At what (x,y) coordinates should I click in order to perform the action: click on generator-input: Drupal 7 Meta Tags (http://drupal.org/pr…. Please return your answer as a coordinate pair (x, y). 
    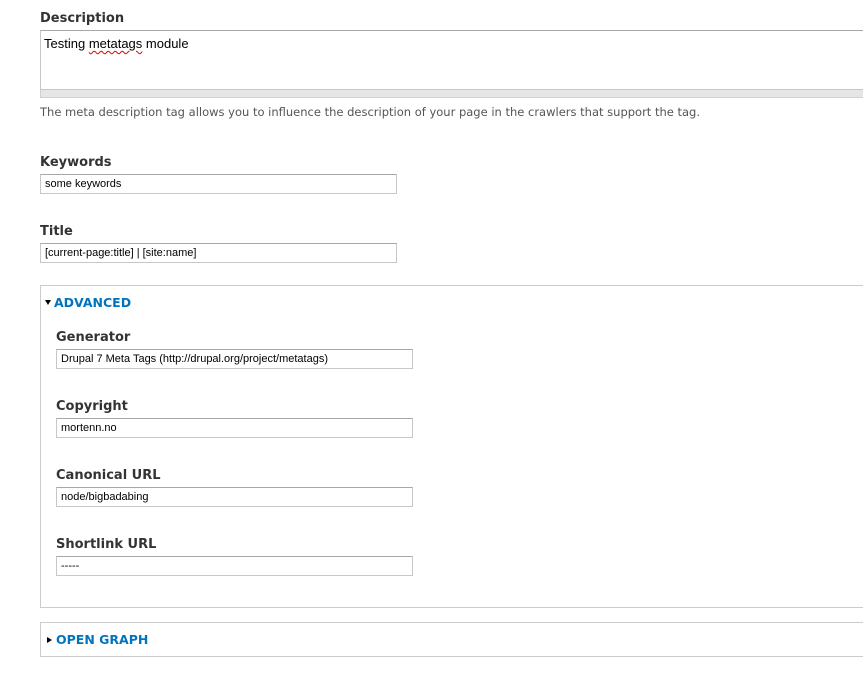
    Looking at the image, I should click on (234, 359).